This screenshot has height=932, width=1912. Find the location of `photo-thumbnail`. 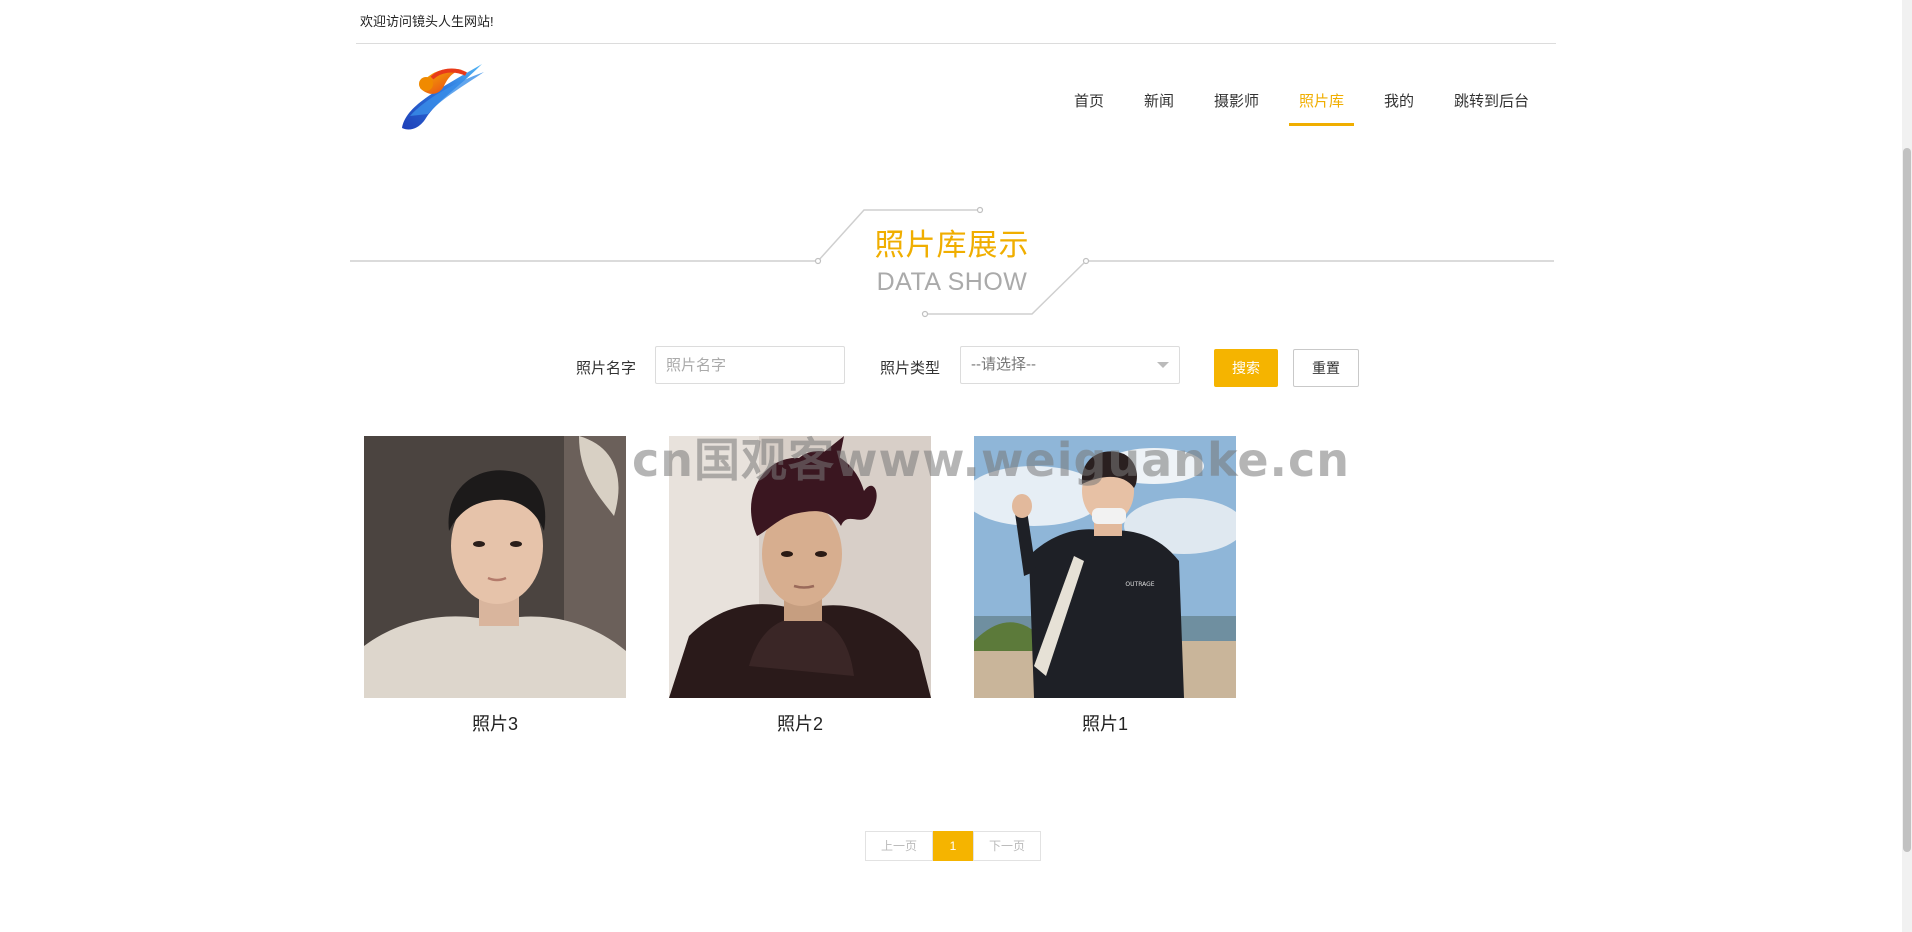

photo-thumbnail is located at coordinates (495, 567).